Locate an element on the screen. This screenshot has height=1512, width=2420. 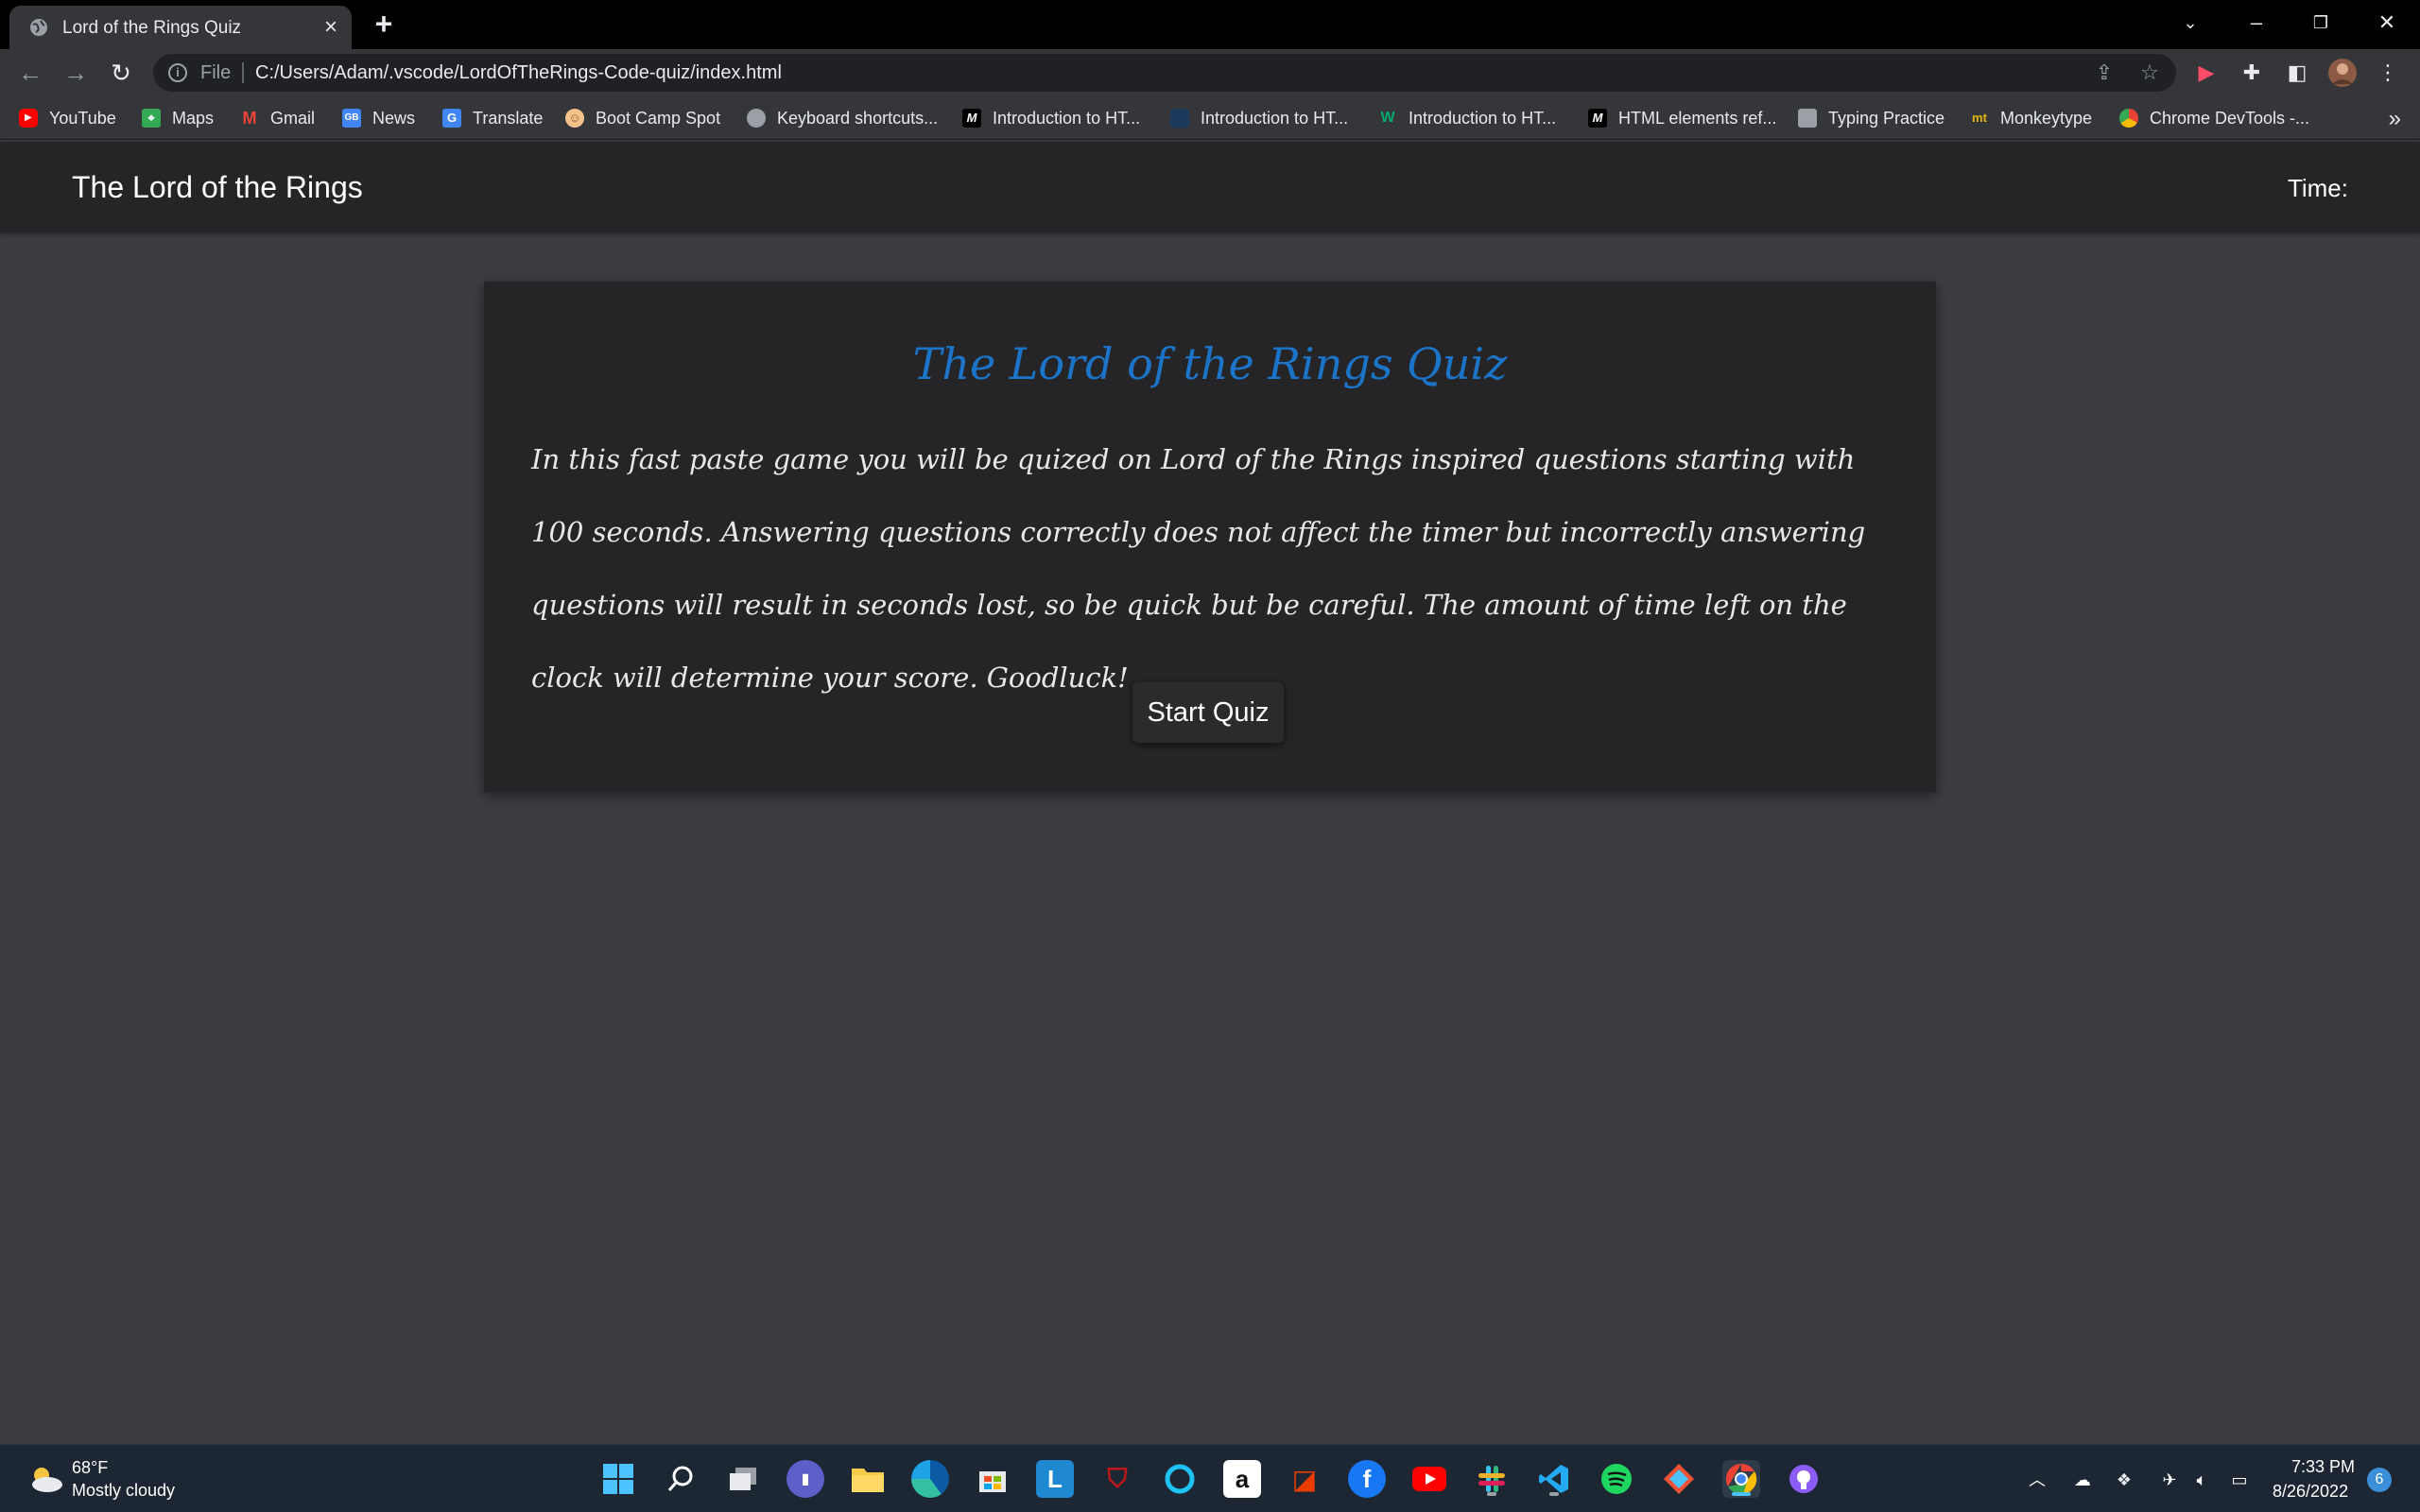
bookmark-gmail: M Gmail is located at coordinates (278, 118).